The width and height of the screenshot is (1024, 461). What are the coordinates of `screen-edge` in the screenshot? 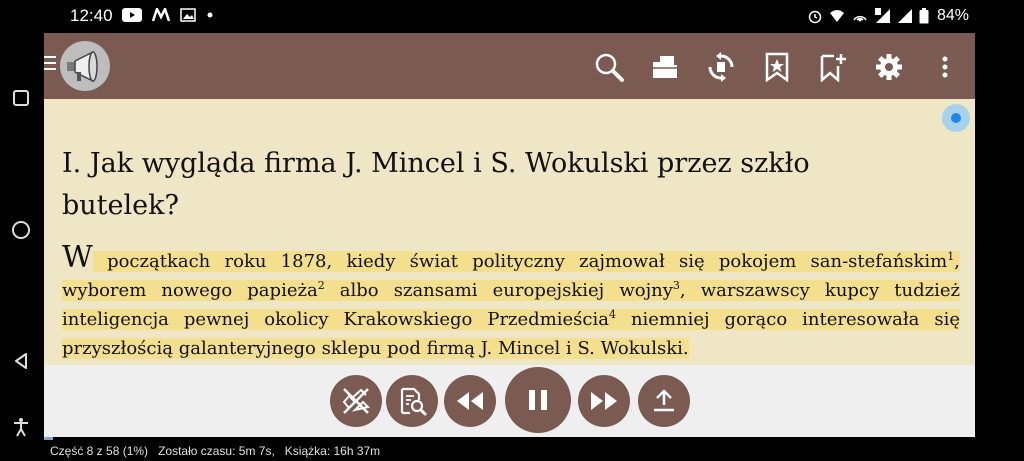 It's located at (999, 230).